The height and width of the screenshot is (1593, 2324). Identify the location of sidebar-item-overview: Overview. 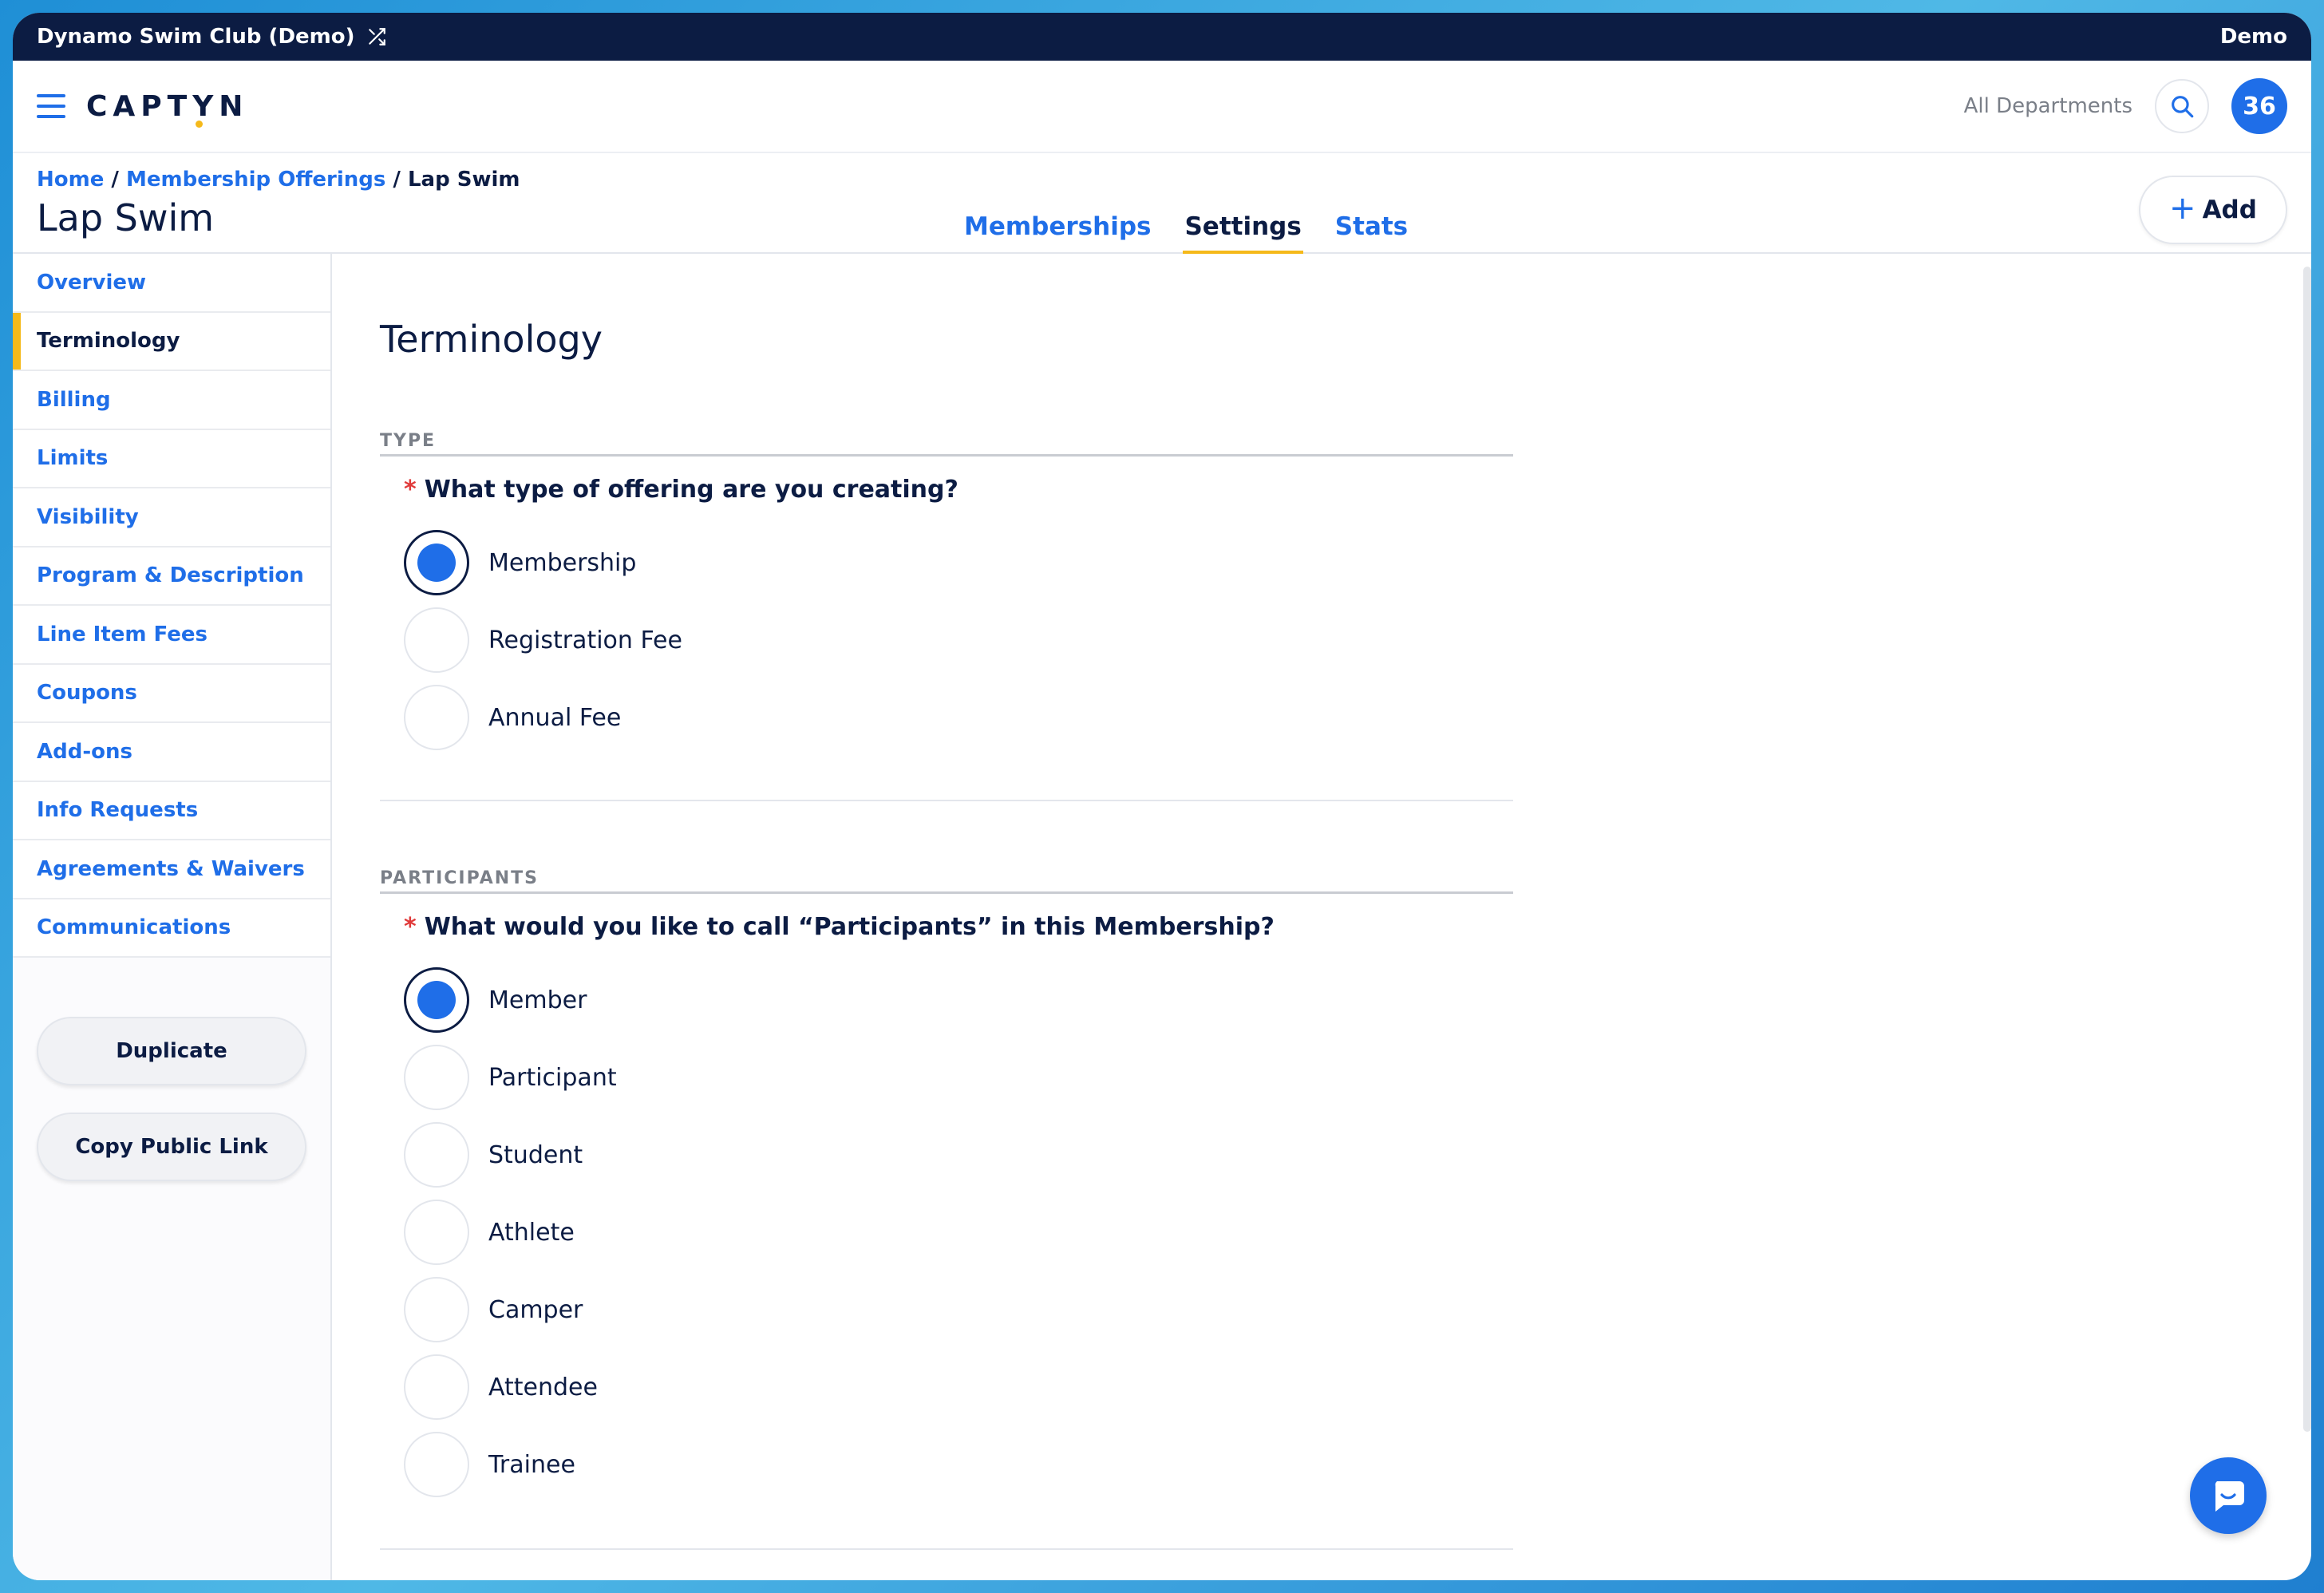
(172, 283).